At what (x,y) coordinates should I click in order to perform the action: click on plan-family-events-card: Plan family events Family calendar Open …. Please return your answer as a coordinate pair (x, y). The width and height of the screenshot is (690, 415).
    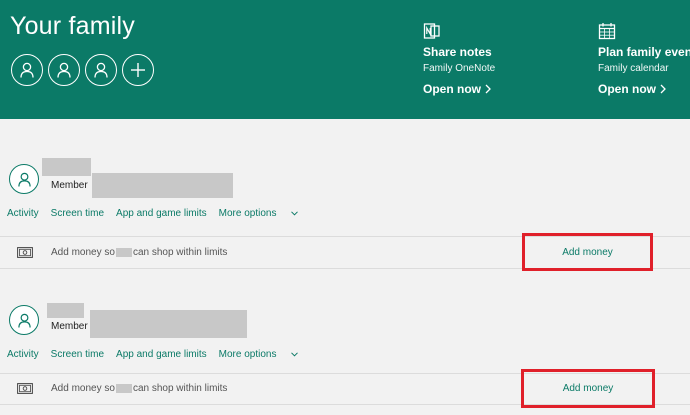
    Looking at the image, I should click on (644, 59).